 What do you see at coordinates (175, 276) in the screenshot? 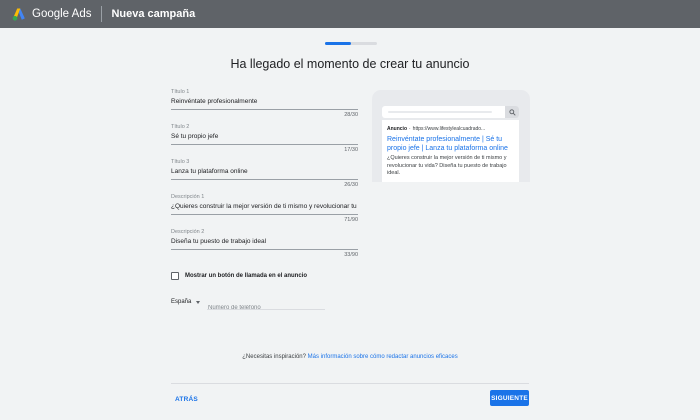
I see `call-button-checkbox` at bounding box center [175, 276].